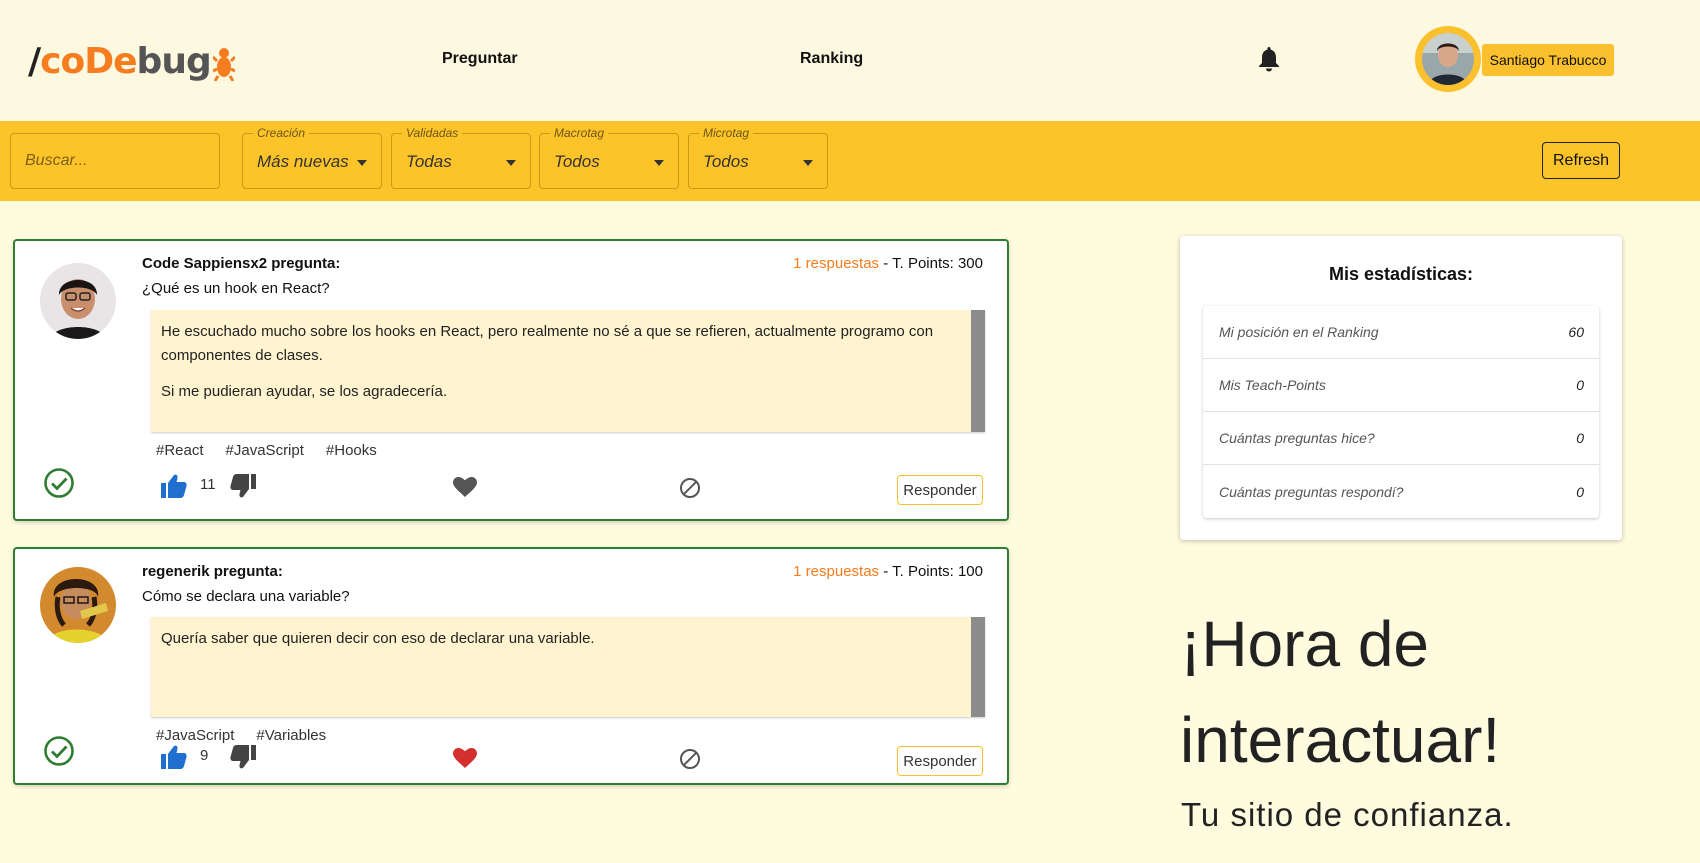 The width and height of the screenshot is (1700, 863). Describe the element at coordinates (223, 64) in the screenshot. I see `bug-icon` at that location.